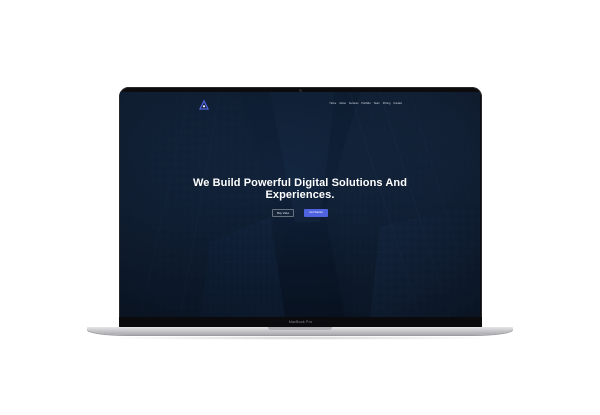 The height and width of the screenshot is (415, 600). What do you see at coordinates (387, 103) in the screenshot?
I see `nav-item-pricing: Pricing` at bounding box center [387, 103].